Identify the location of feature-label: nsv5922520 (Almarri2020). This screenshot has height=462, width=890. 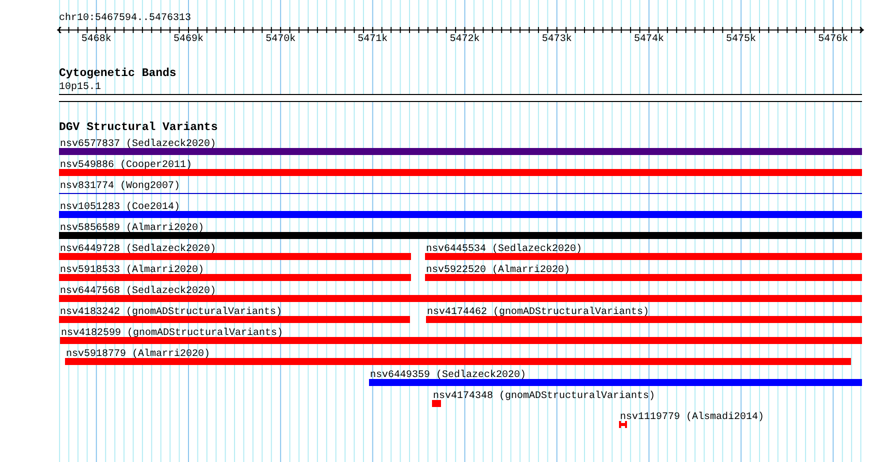
(498, 271).